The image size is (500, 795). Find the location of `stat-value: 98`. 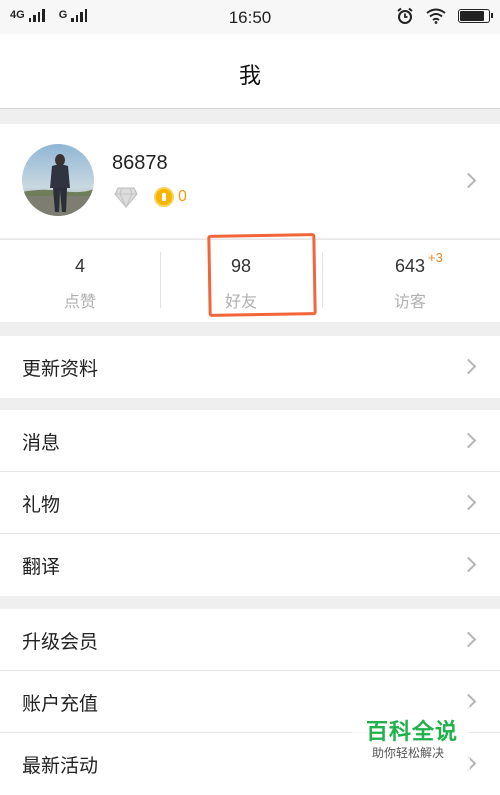

stat-value: 98 is located at coordinates (241, 266).